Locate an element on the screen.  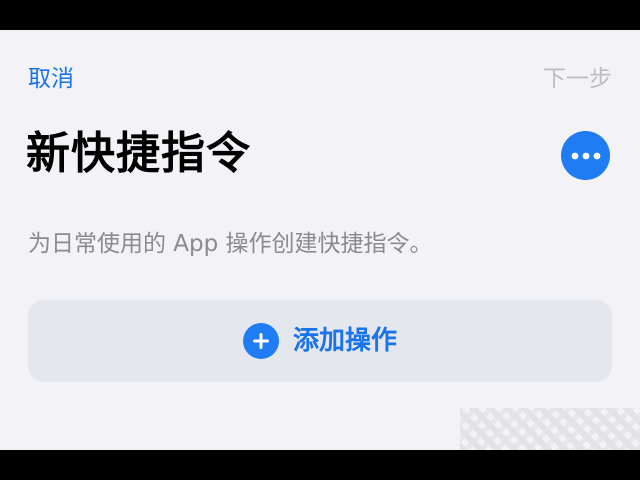
description-text: 为日常使用的 App 操作创建快捷指令。 is located at coordinates (230, 244).